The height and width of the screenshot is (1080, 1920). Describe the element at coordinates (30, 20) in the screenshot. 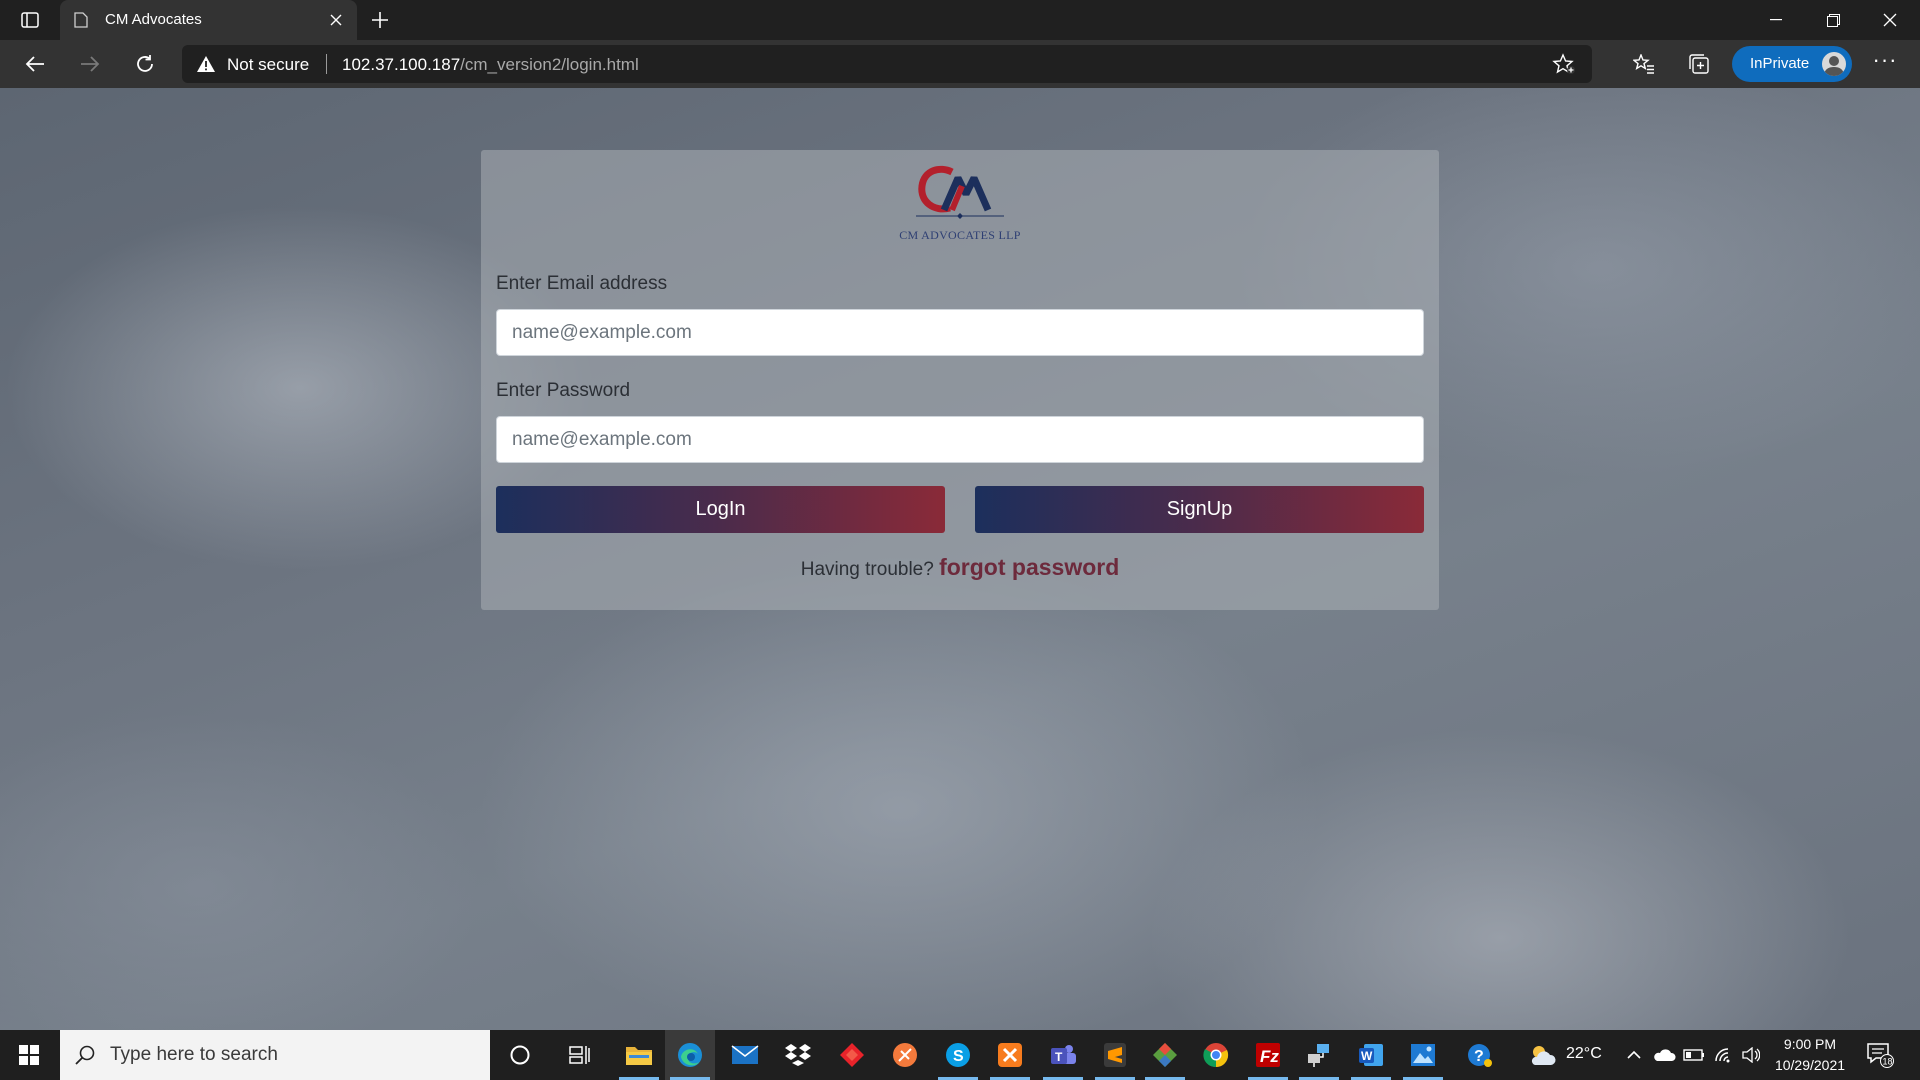

I see `tab-actions-icon` at that location.